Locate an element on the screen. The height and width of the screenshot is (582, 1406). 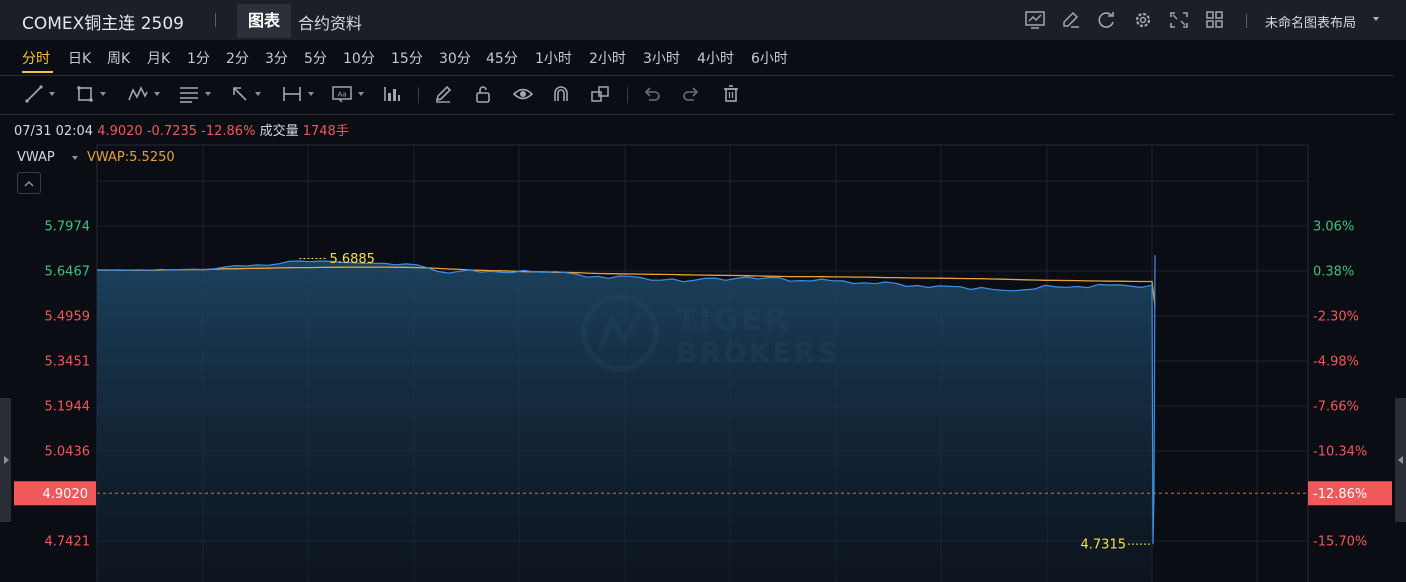
rectangle-icon is located at coordinates (85, 94).